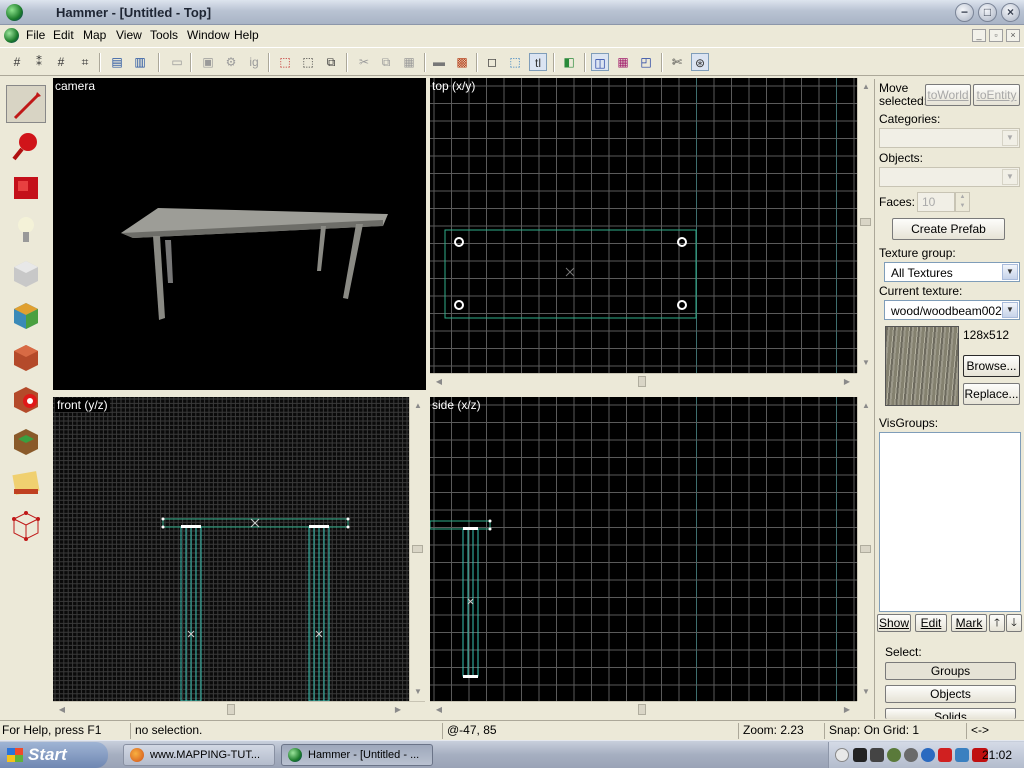  I want to click on minimize-icon: −, so click(964, 12).